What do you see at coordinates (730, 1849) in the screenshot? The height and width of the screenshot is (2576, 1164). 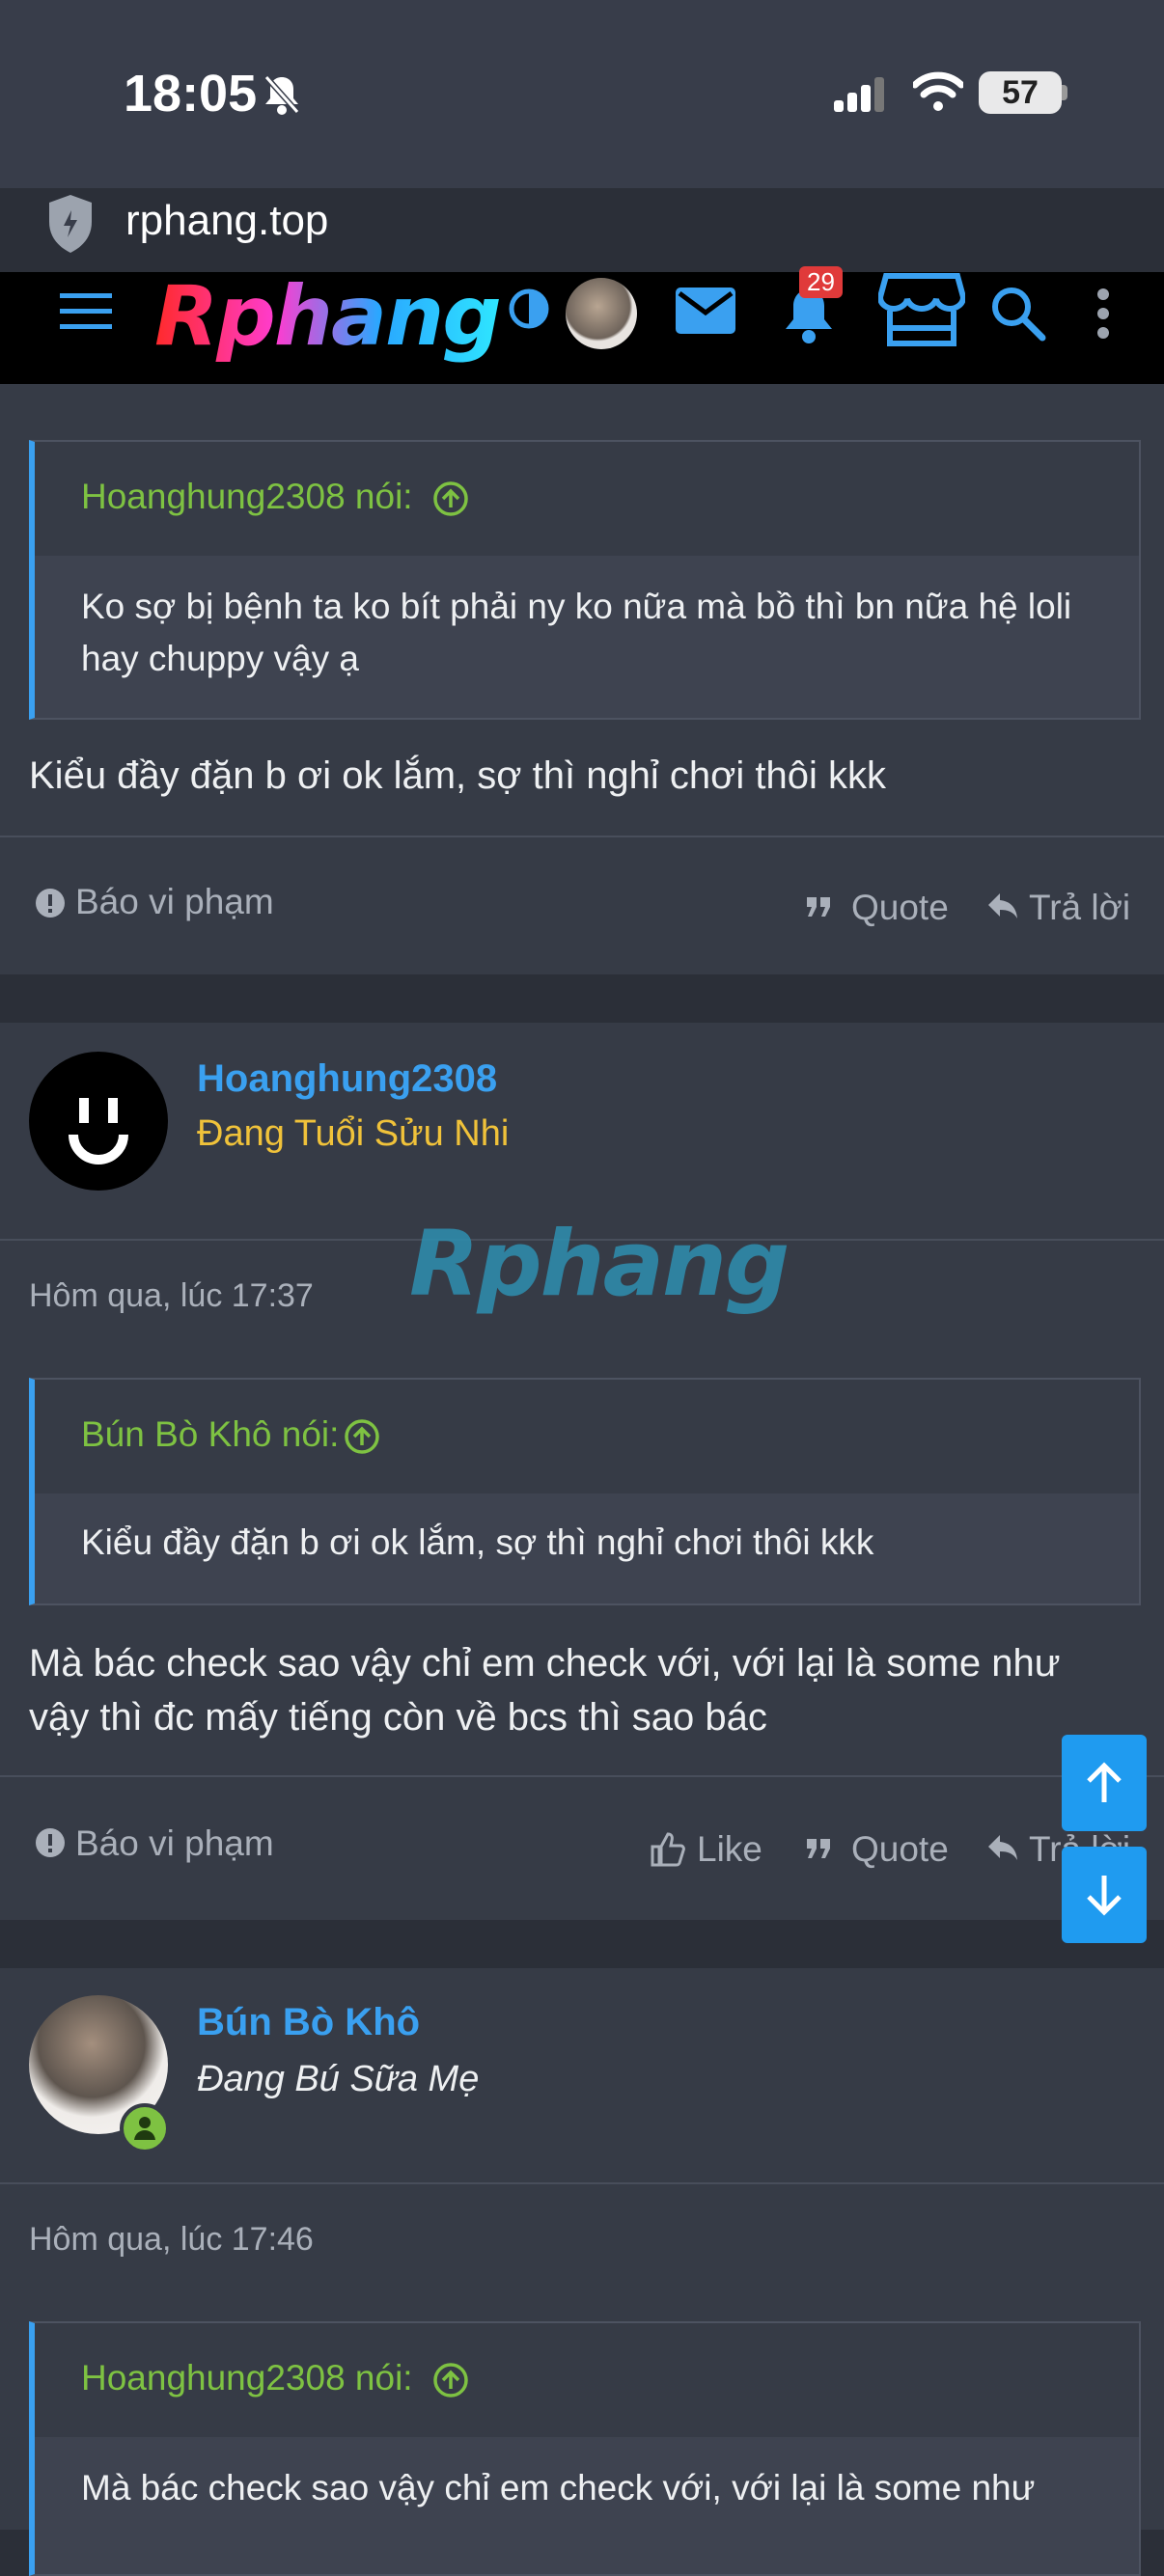 I see `like-button: Like` at bounding box center [730, 1849].